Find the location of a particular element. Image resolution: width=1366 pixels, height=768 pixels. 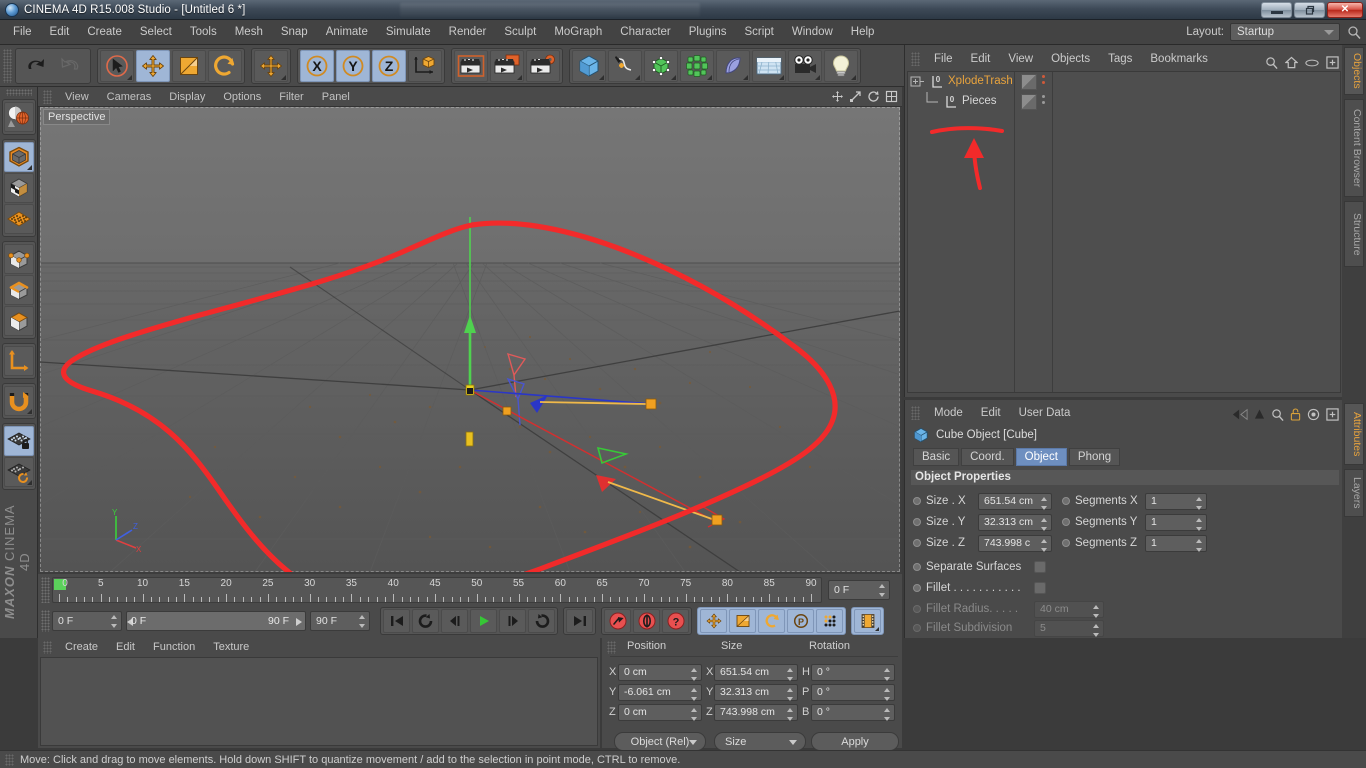

add-camera-button is located at coordinates (805, 65).